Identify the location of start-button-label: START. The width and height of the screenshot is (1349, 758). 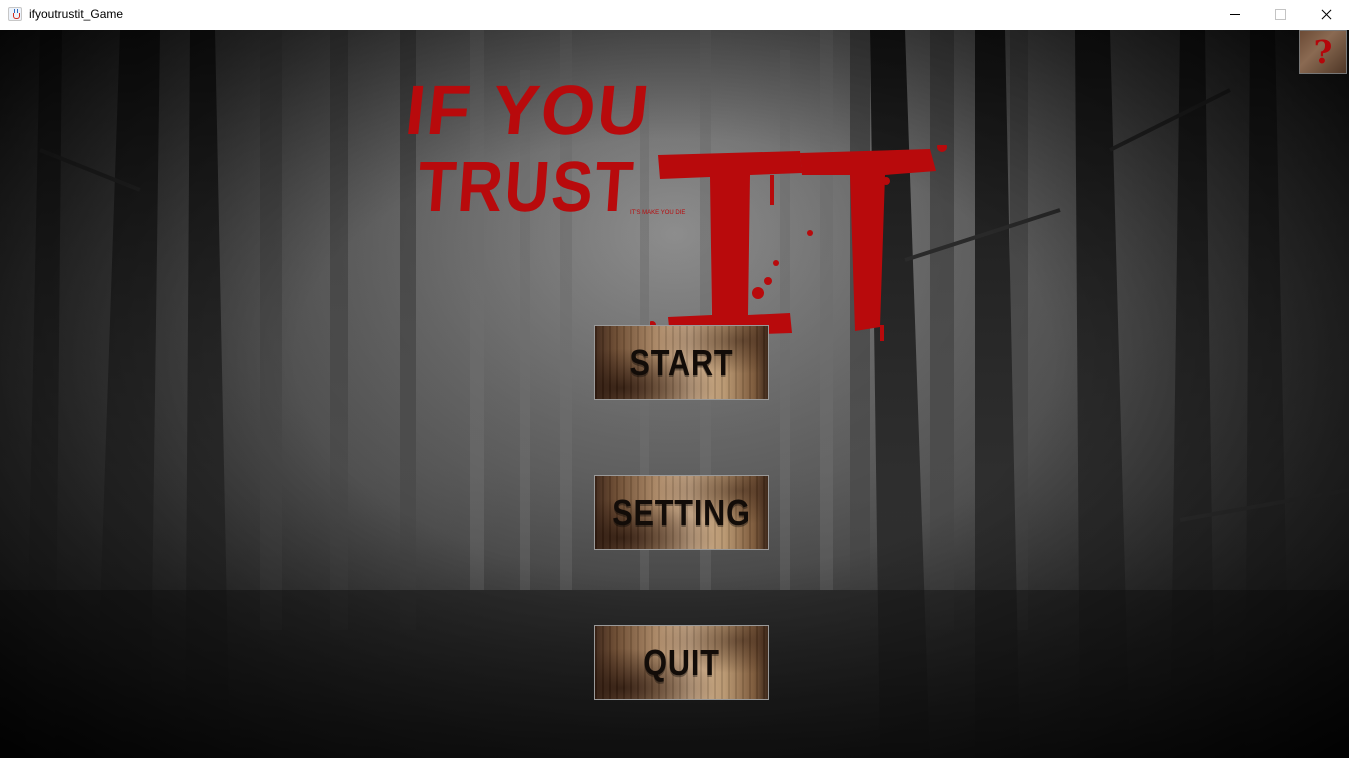
(681, 362).